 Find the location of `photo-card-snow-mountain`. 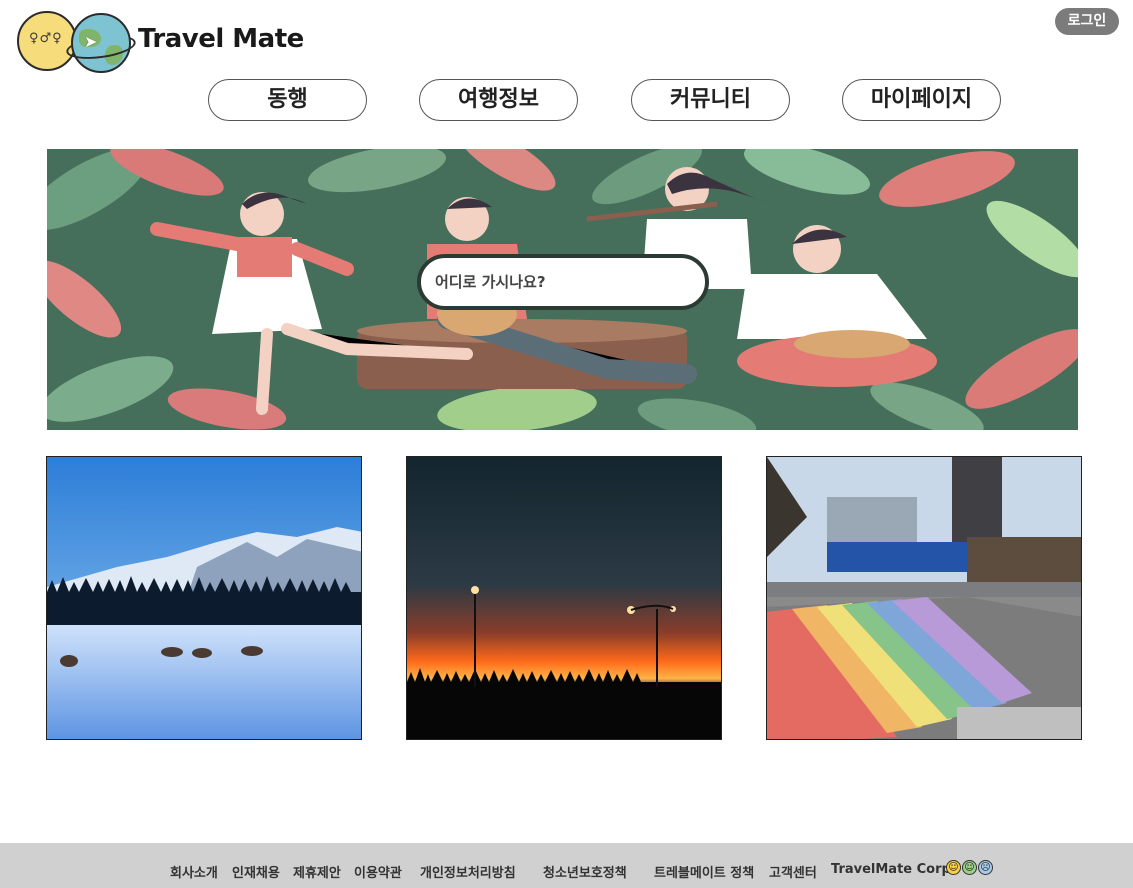

photo-card-snow-mountain is located at coordinates (204, 598).